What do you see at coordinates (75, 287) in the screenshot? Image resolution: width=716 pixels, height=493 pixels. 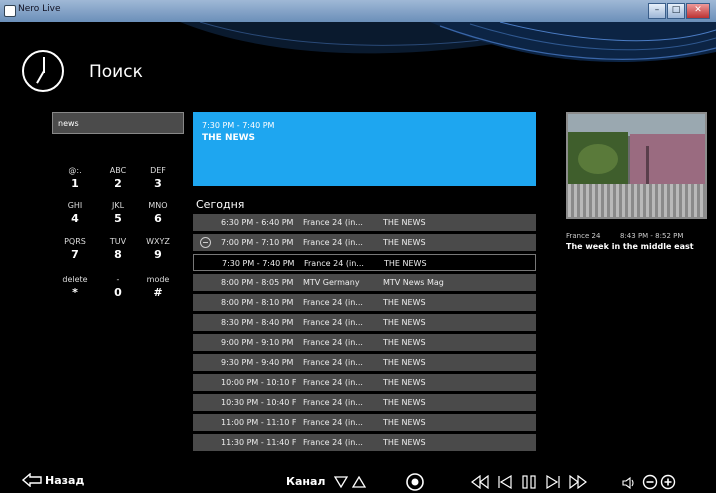 I see `keypad-key-delete: delete *` at bounding box center [75, 287].